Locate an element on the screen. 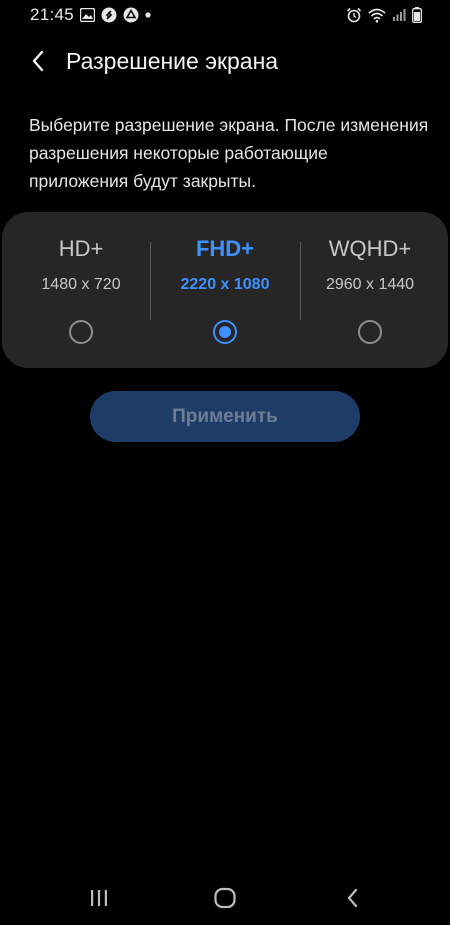 This screenshot has width=450, height=925. option-name: HD+ is located at coordinates (81, 248).